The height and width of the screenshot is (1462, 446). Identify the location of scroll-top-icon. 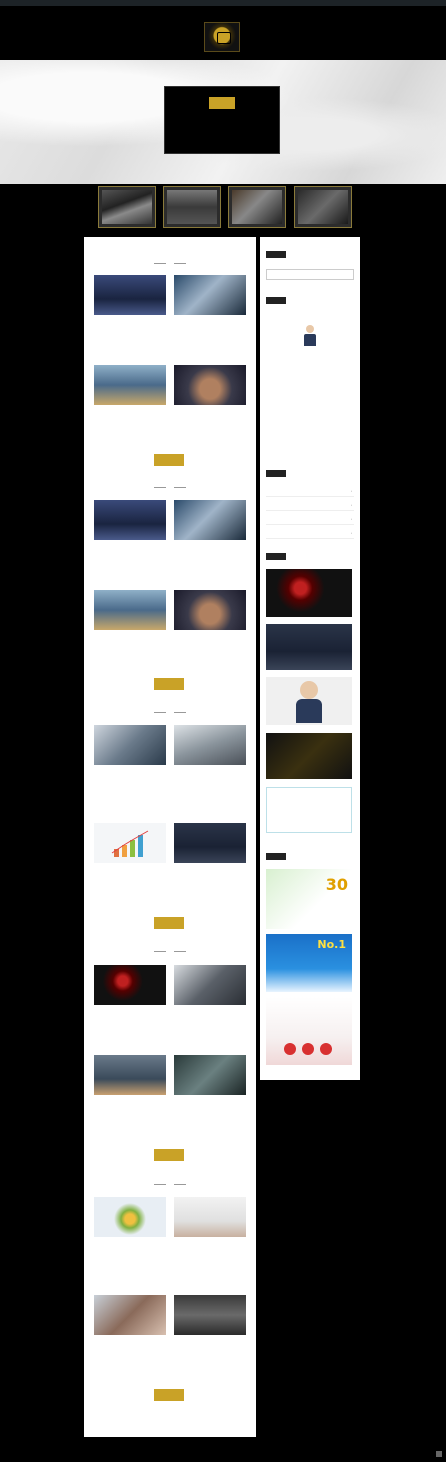
(439, 1454).